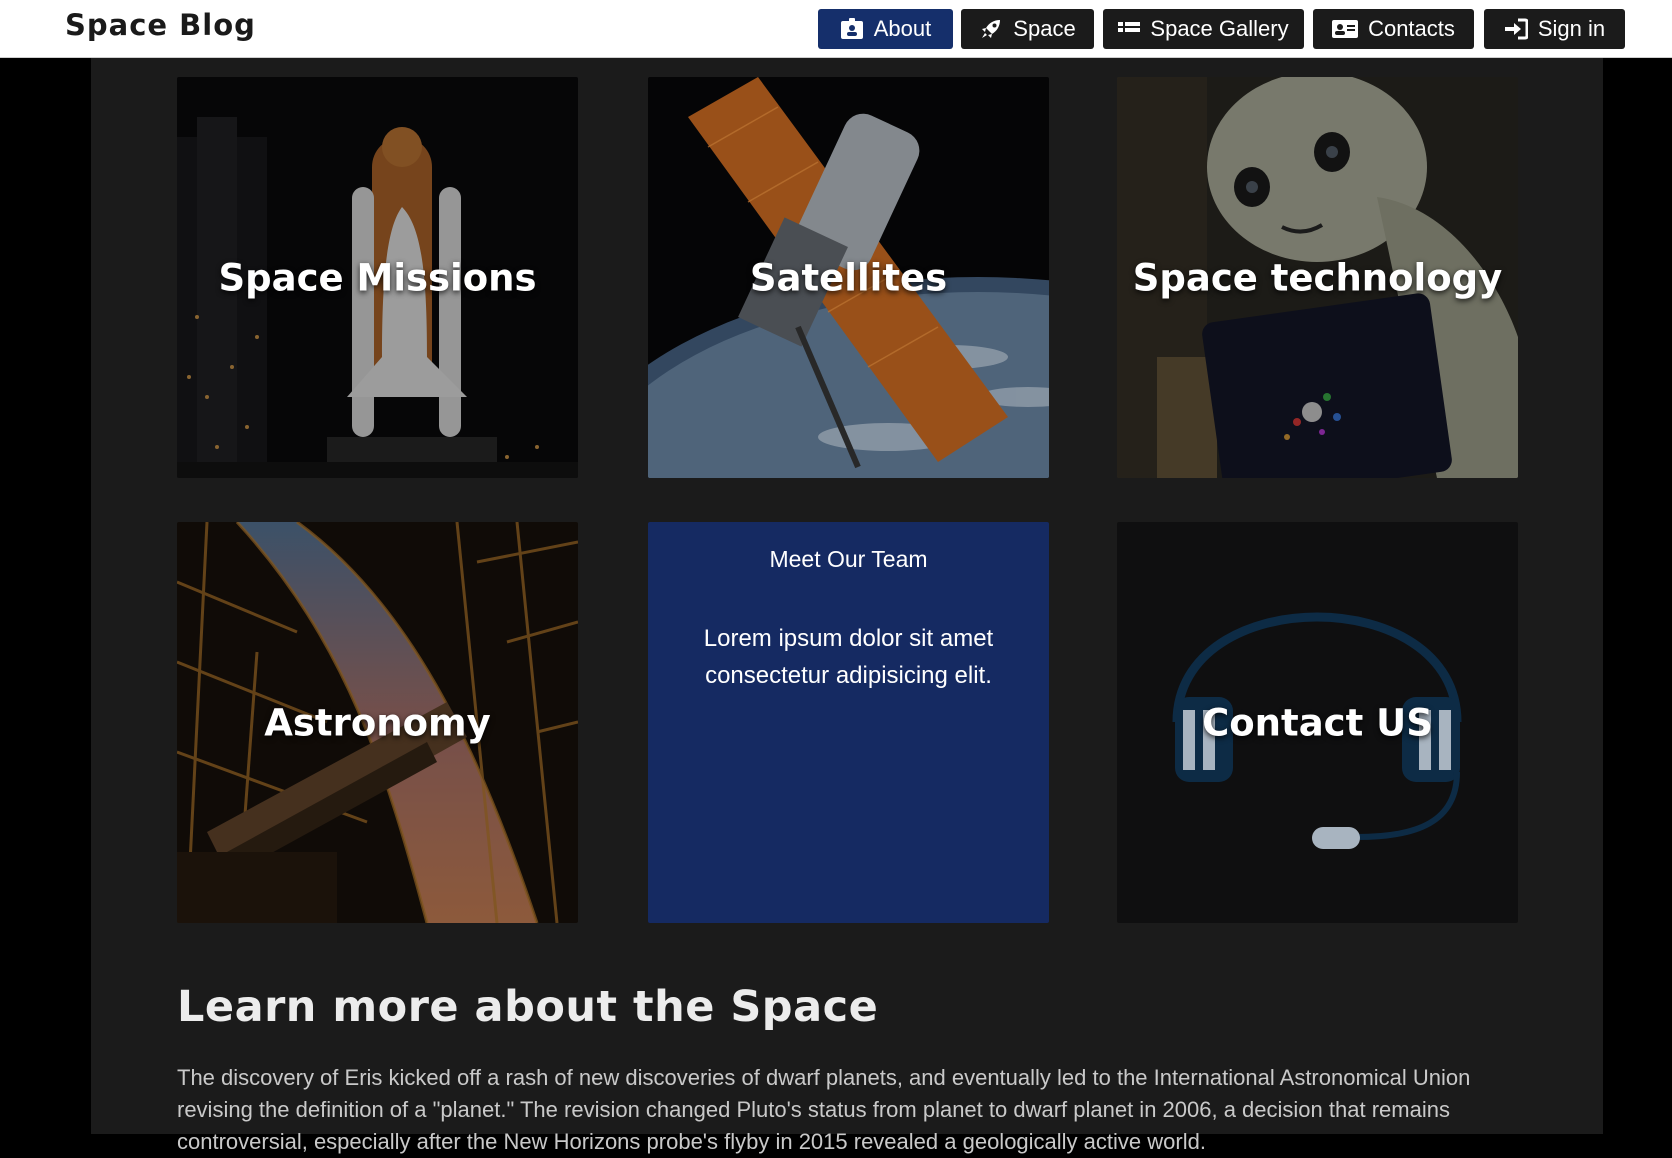 The image size is (1672, 1158). I want to click on card-space-missions: Space Missions, so click(377, 277).